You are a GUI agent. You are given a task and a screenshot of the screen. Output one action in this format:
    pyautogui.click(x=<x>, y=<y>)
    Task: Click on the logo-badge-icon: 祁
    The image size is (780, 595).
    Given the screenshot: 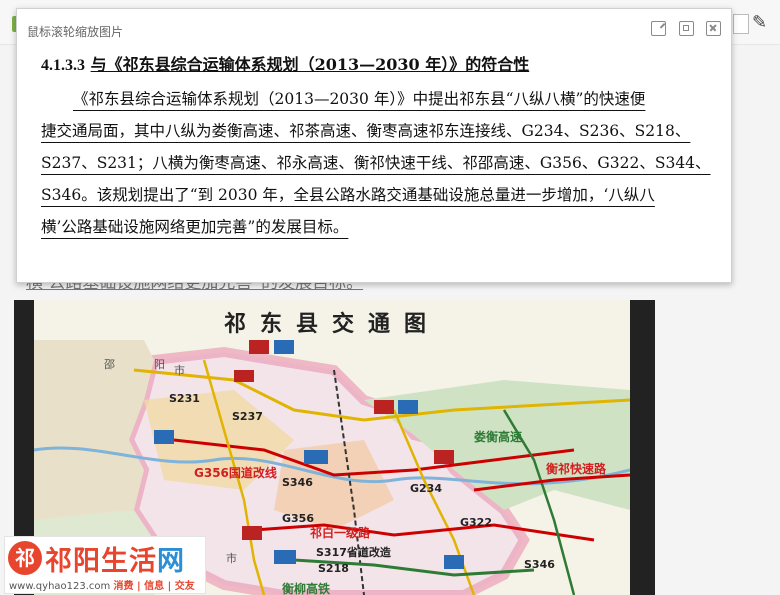 What is the action you would take?
    pyautogui.click(x=25, y=558)
    